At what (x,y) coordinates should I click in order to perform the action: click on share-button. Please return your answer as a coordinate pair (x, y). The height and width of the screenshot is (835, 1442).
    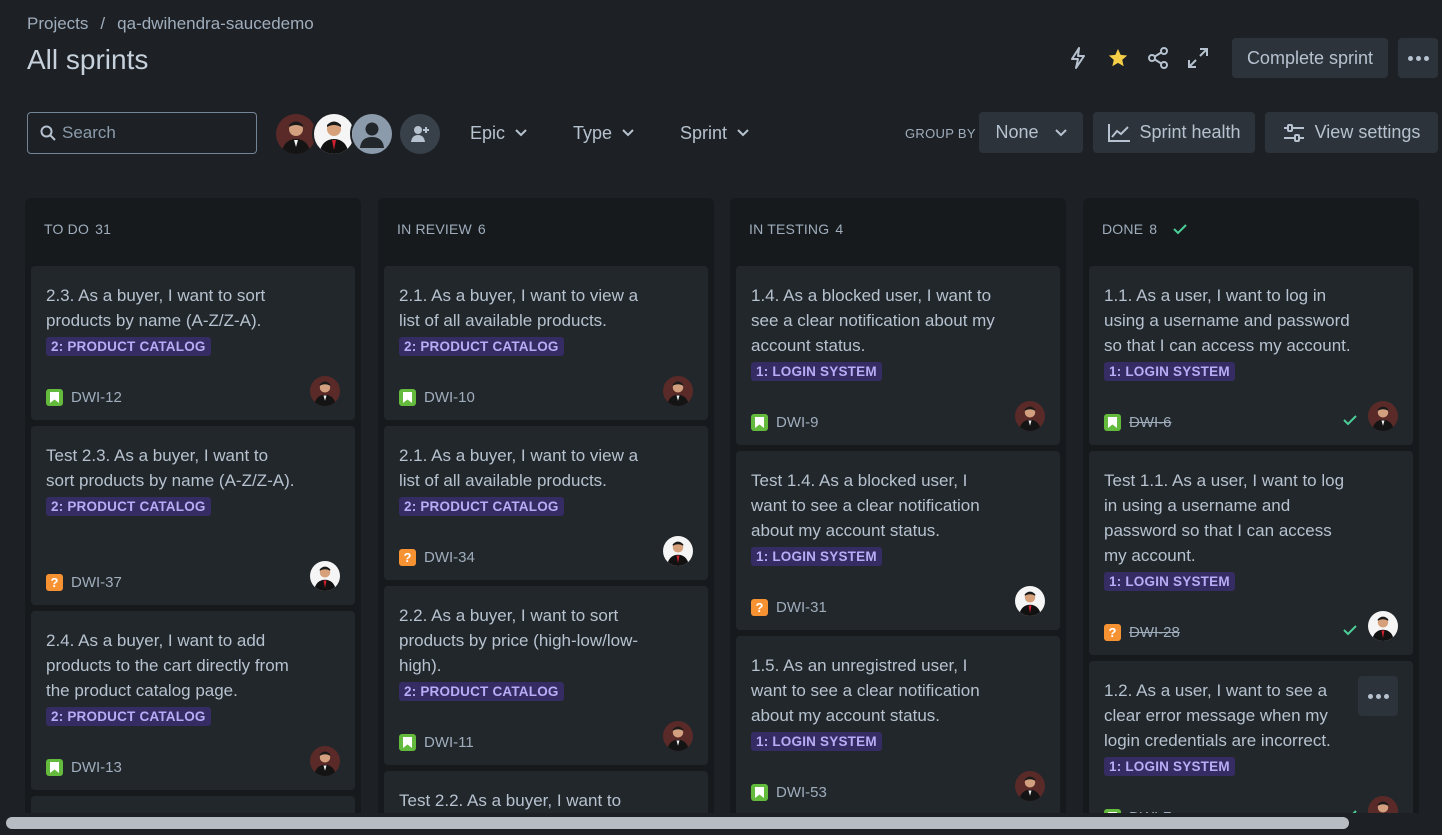
    Looking at the image, I should click on (1158, 58).